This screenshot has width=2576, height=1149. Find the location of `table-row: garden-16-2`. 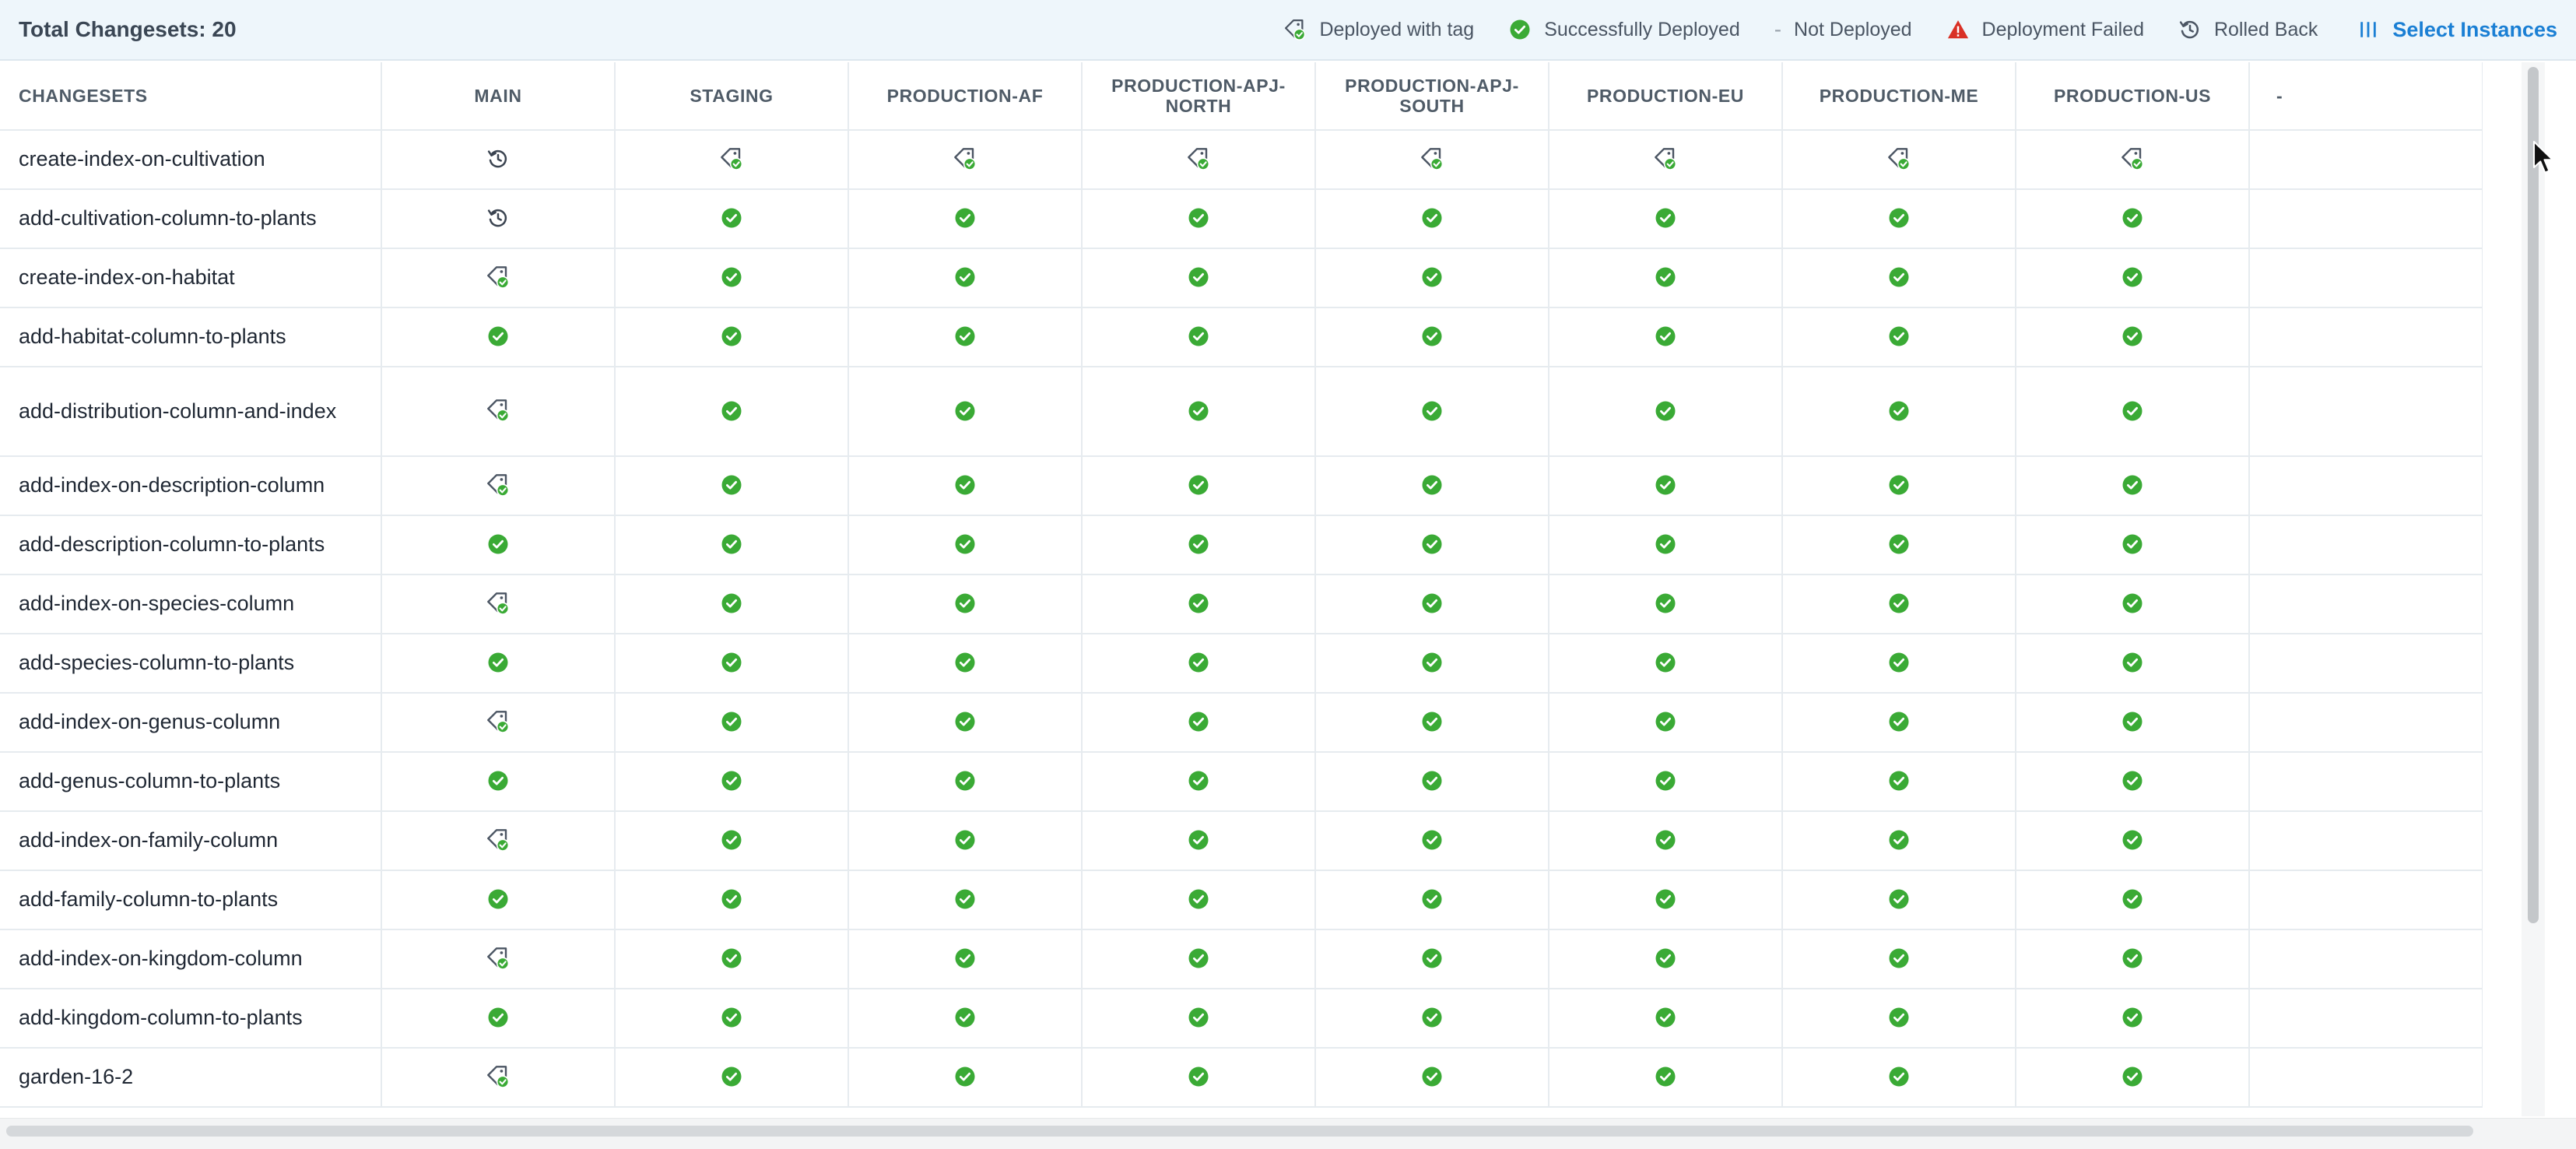

table-row: garden-16-2 is located at coordinates (1242, 1078).